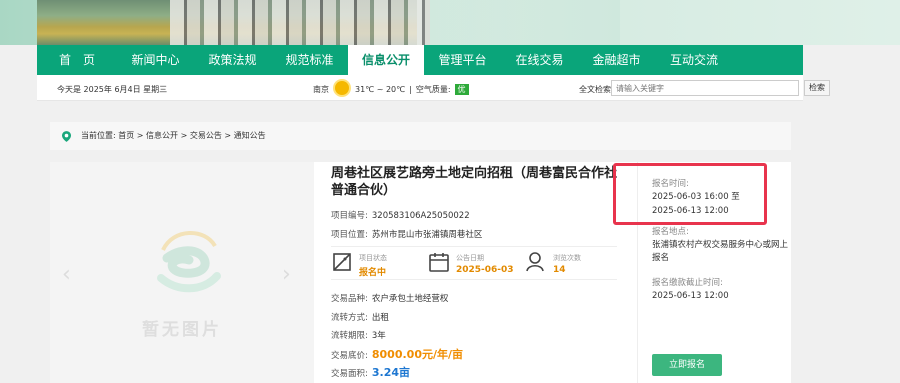 The width and height of the screenshot is (900, 383). What do you see at coordinates (439, 262) in the screenshot?
I see `calendar-icon` at bounding box center [439, 262].